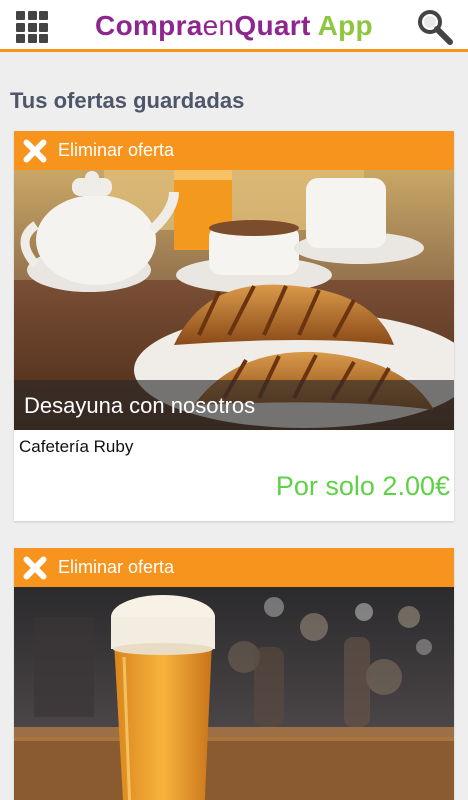 The image size is (468, 800). Describe the element at coordinates (127, 100) in the screenshot. I see `page-title: Tus ofertas guardadas` at that location.